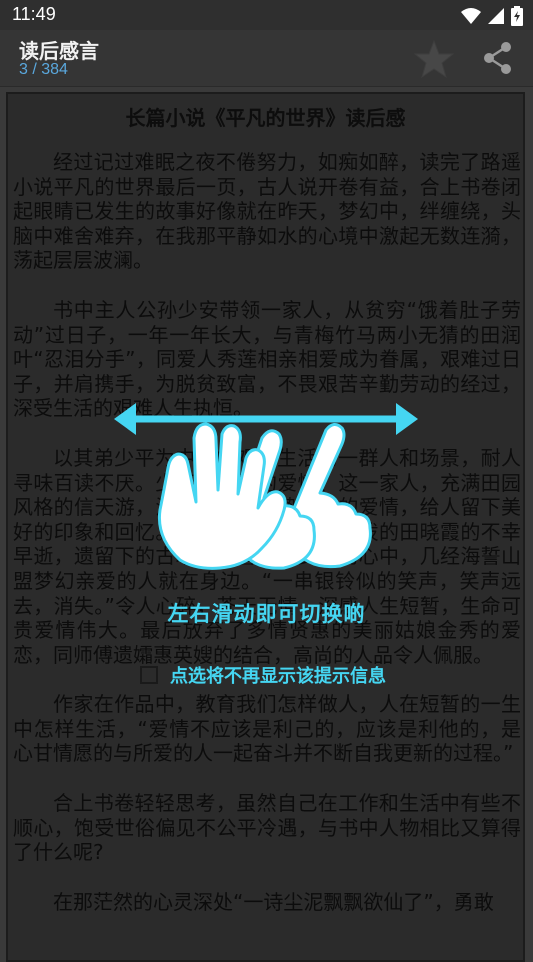  Describe the element at coordinates (471, 16) in the screenshot. I see `wifi-icon` at that location.